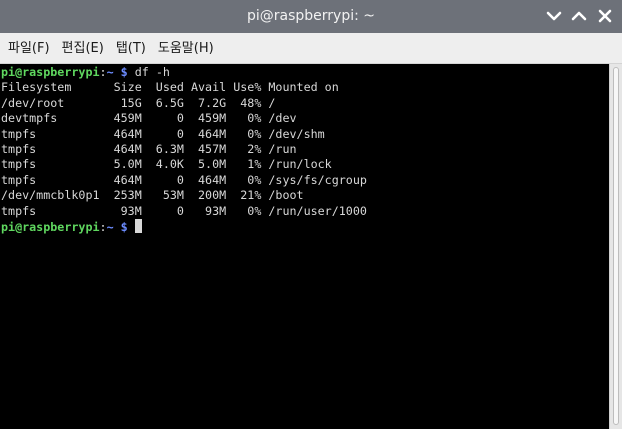  What do you see at coordinates (186, 48) in the screenshot?
I see `menu-help: 도움말(H)` at bounding box center [186, 48].